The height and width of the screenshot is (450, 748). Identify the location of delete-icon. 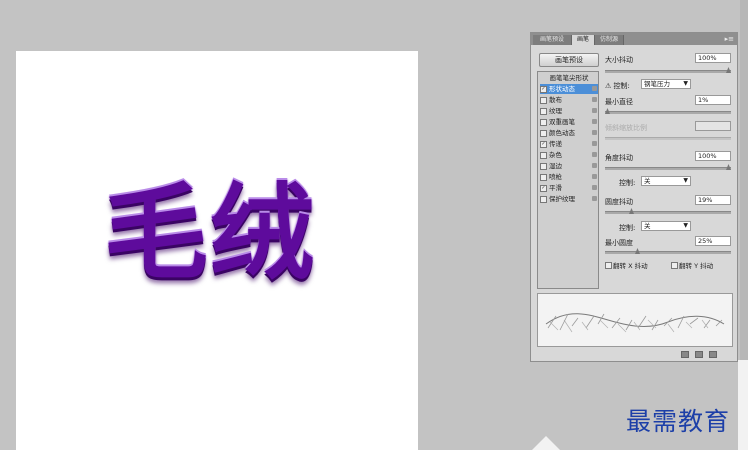
(713, 354).